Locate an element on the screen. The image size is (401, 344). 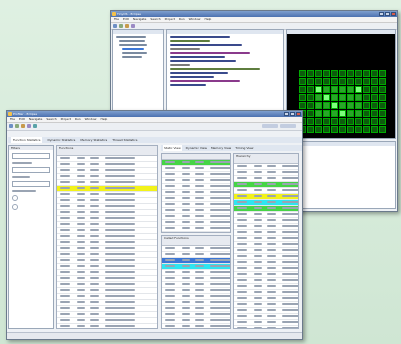
menu-run: Run is located at coordinates (78, 119).